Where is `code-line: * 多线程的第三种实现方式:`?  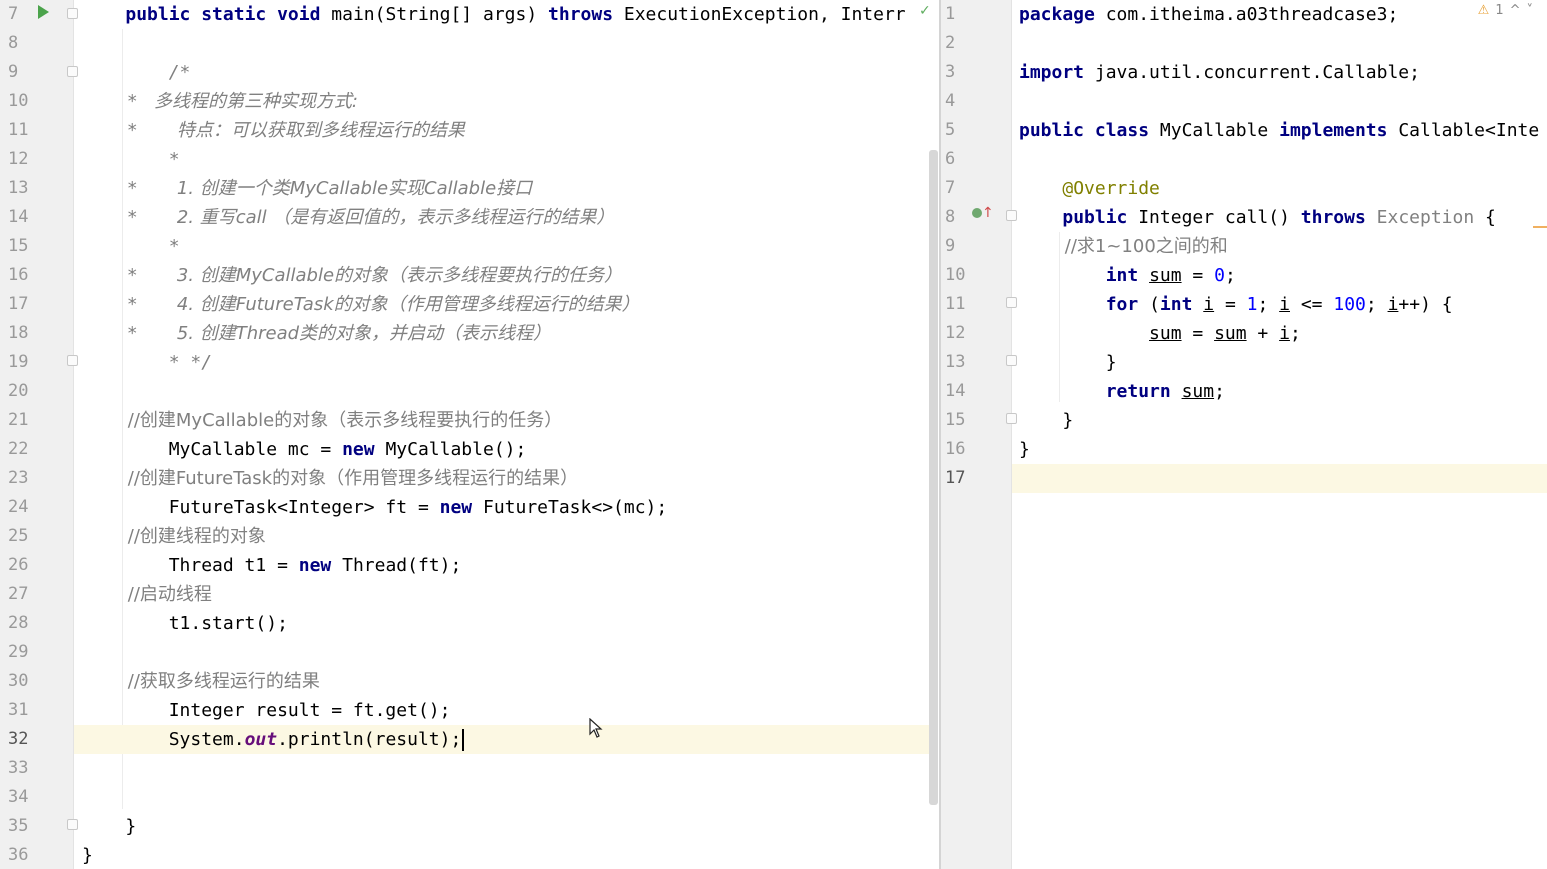 code-line: * 多线程的第三种实现方式: is located at coordinates (502, 101).